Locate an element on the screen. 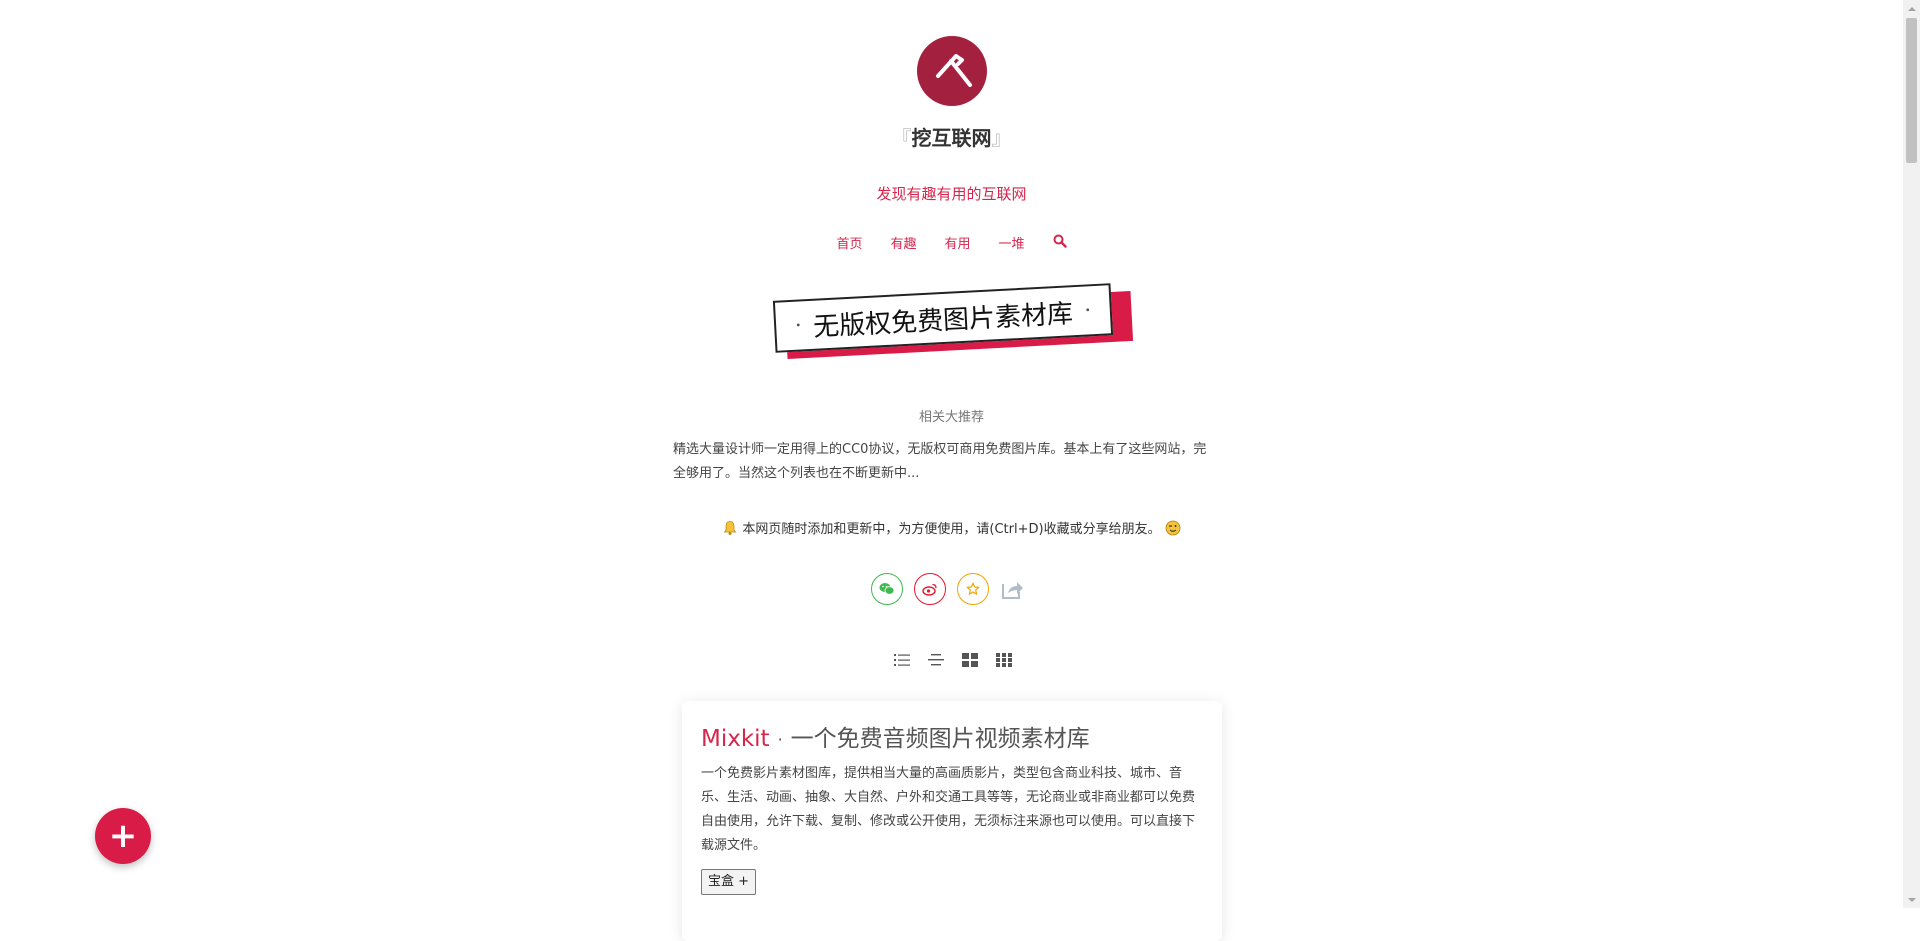 This screenshot has width=1920, height=941. bell-icon is located at coordinates (730, 527).